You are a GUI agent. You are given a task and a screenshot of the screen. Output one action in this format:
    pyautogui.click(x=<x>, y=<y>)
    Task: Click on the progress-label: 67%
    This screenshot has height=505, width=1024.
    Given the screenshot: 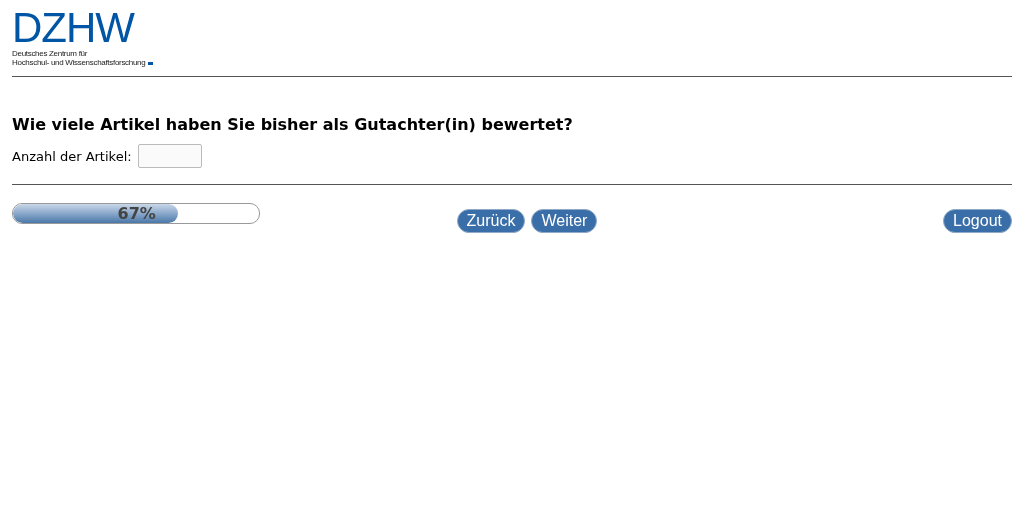 What is the action you would take?
    pyautogui.click(x=136, y=213)
    